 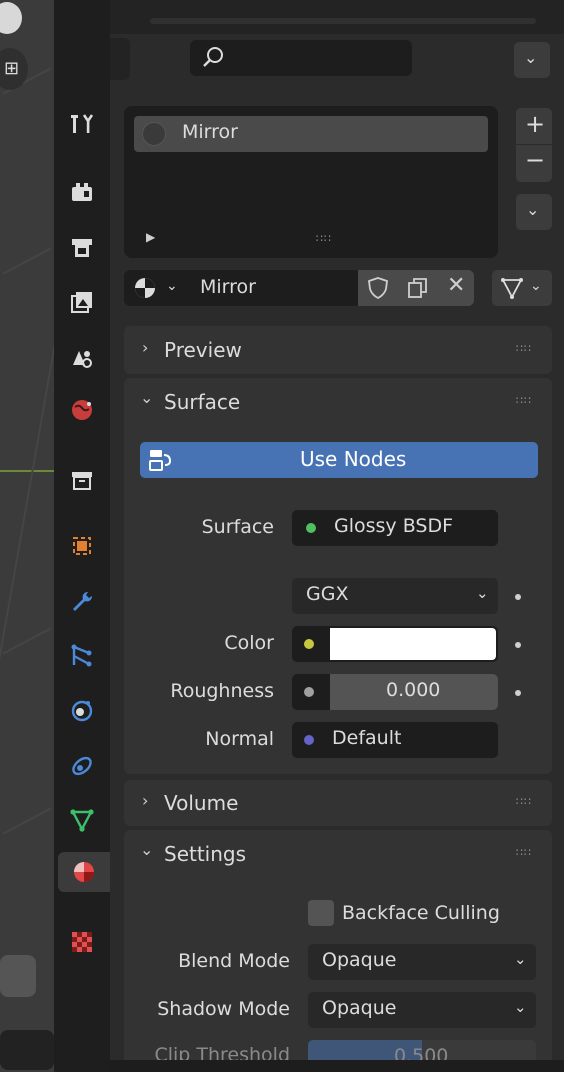 What do you see at coordinates (27, 1050) in the screenshot?
I see `viewport-bottom-button` at bounding box center [27, 1050].